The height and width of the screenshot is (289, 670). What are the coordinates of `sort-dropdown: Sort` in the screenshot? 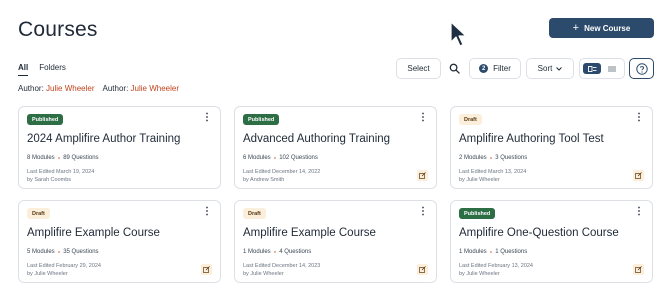 It's located at (550, 68).